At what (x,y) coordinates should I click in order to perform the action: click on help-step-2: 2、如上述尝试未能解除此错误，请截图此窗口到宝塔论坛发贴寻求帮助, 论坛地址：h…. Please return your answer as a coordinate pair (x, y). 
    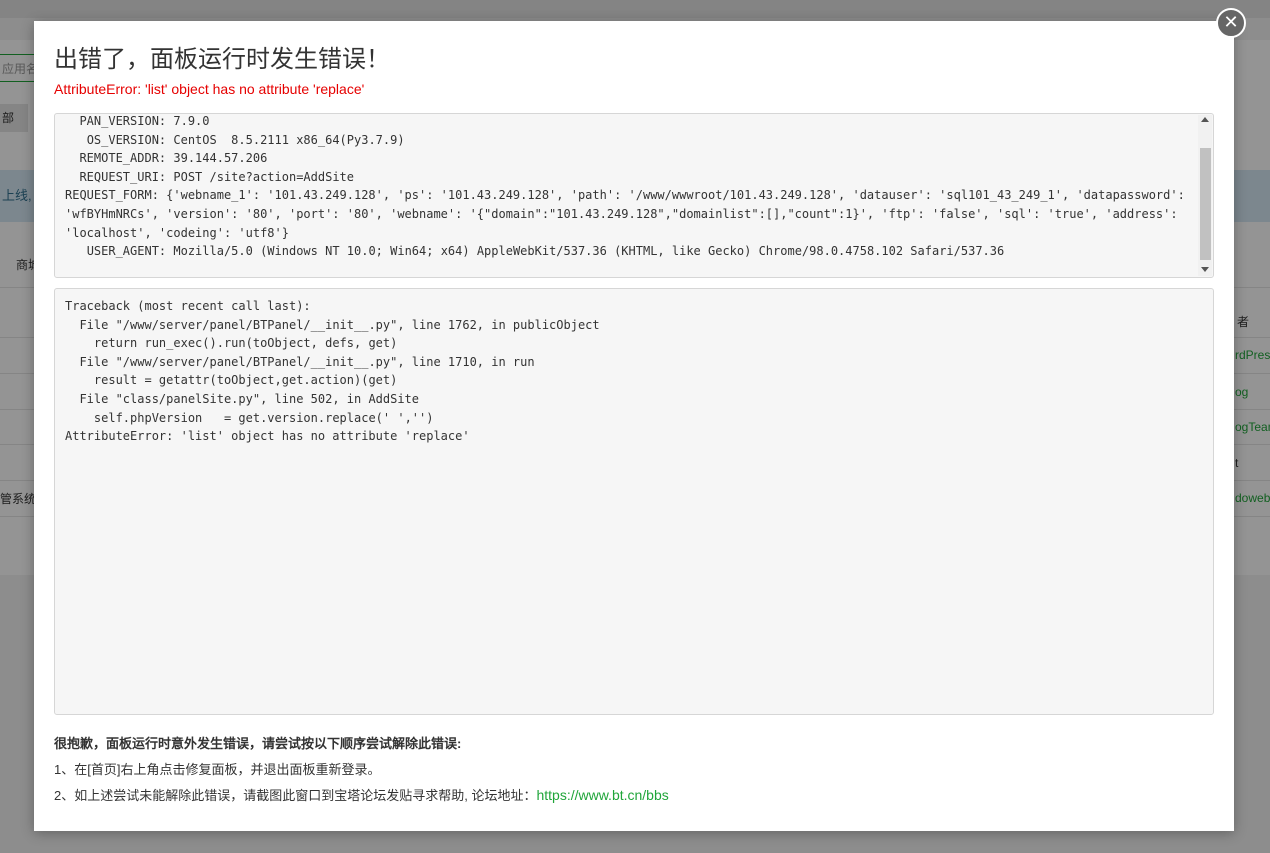
    Looking at the image, I should click on (361, 794).